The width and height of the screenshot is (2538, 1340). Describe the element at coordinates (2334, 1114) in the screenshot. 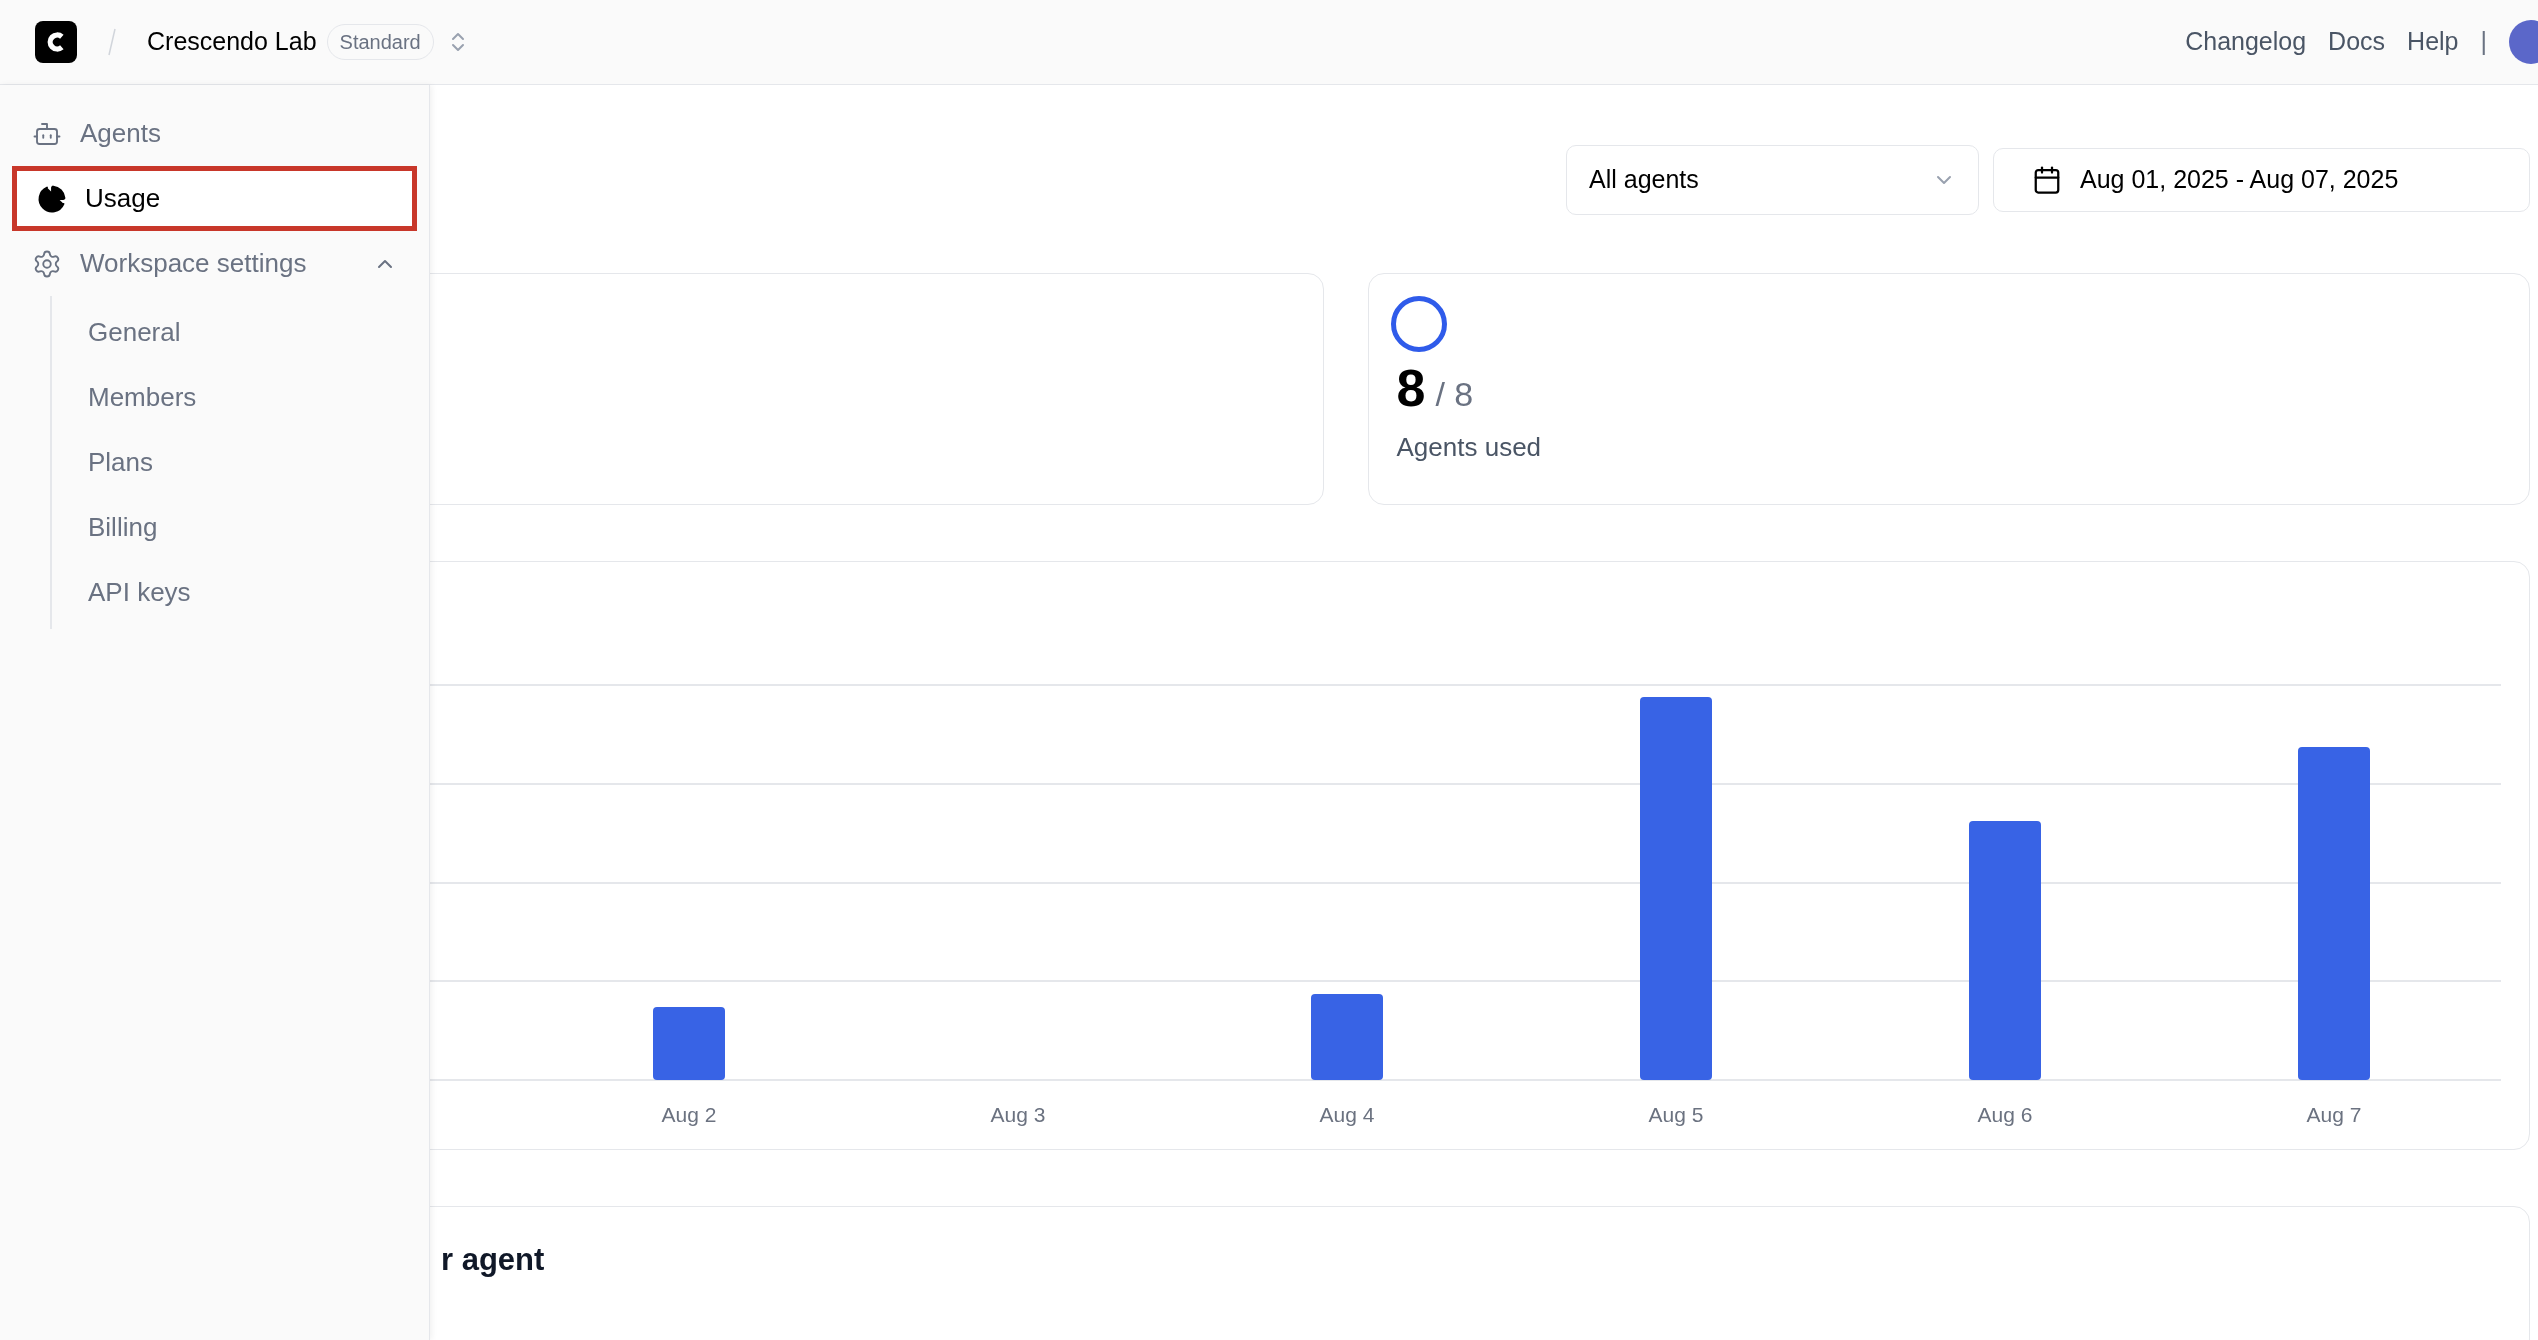

I see `axis-label: Aug 7` at that location.